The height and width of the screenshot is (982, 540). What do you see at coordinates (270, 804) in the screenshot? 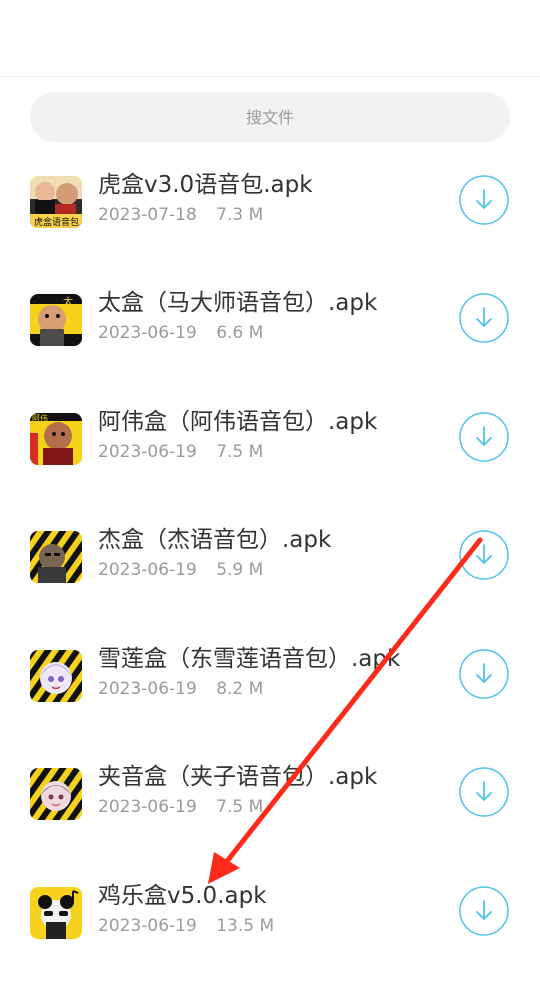
I see `list-item: 夹音盒（夹子语音包）.apk 2023-06-19 7.5 M` at bounding box center [270, 804].